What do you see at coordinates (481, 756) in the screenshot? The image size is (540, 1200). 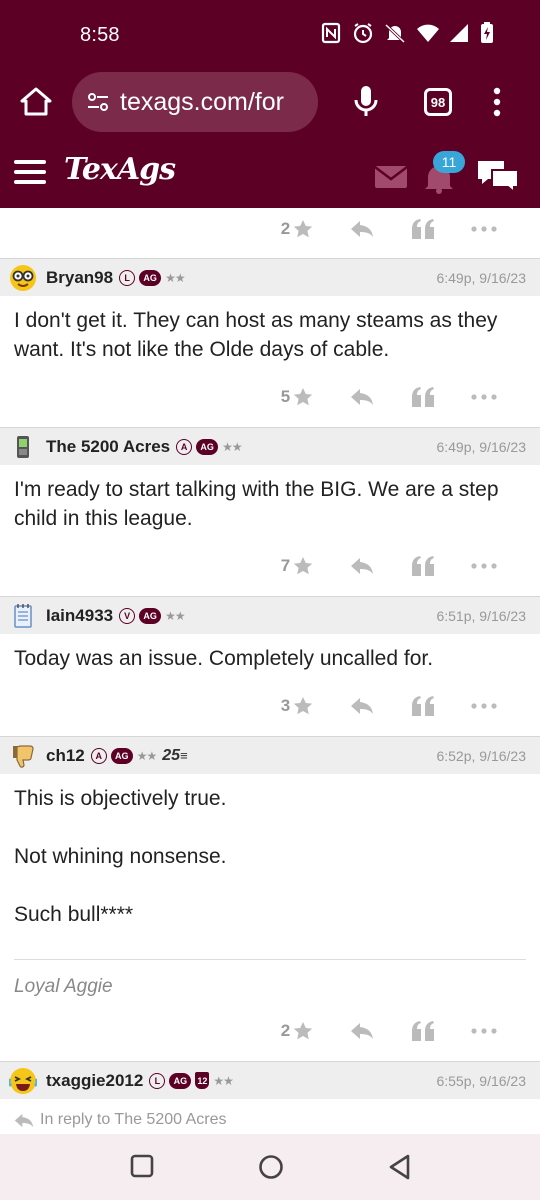 I see `post-timestamp: 6:52p, 9/16/23` at bounding box center [481, 756].